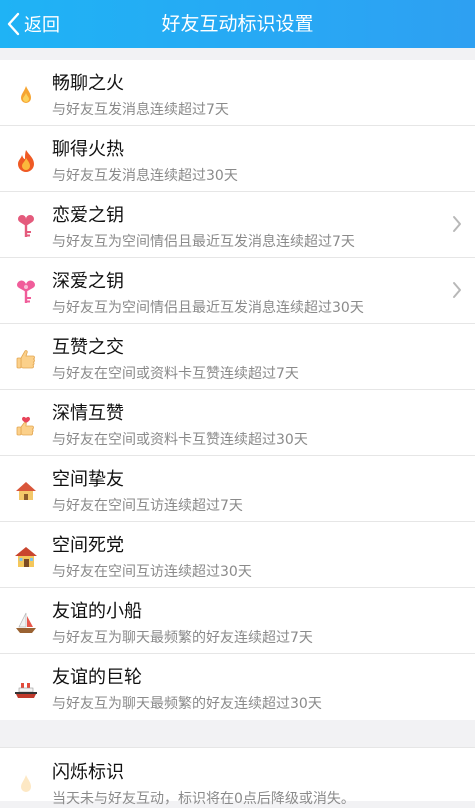  What do you see at coordinates (26, 293) in the screenshot?
I see `deep-love-key-icon` at bounding box center [26, 293].